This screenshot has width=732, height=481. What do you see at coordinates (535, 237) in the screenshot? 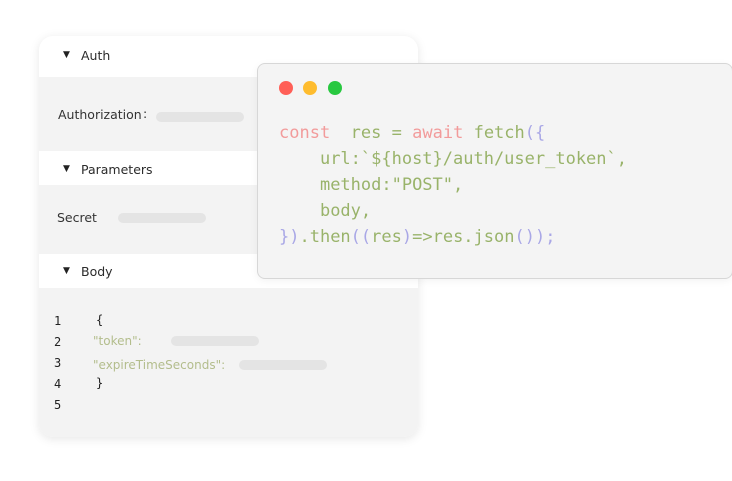
I see `paren-close-all: ());` at bounding box center [535, 237].